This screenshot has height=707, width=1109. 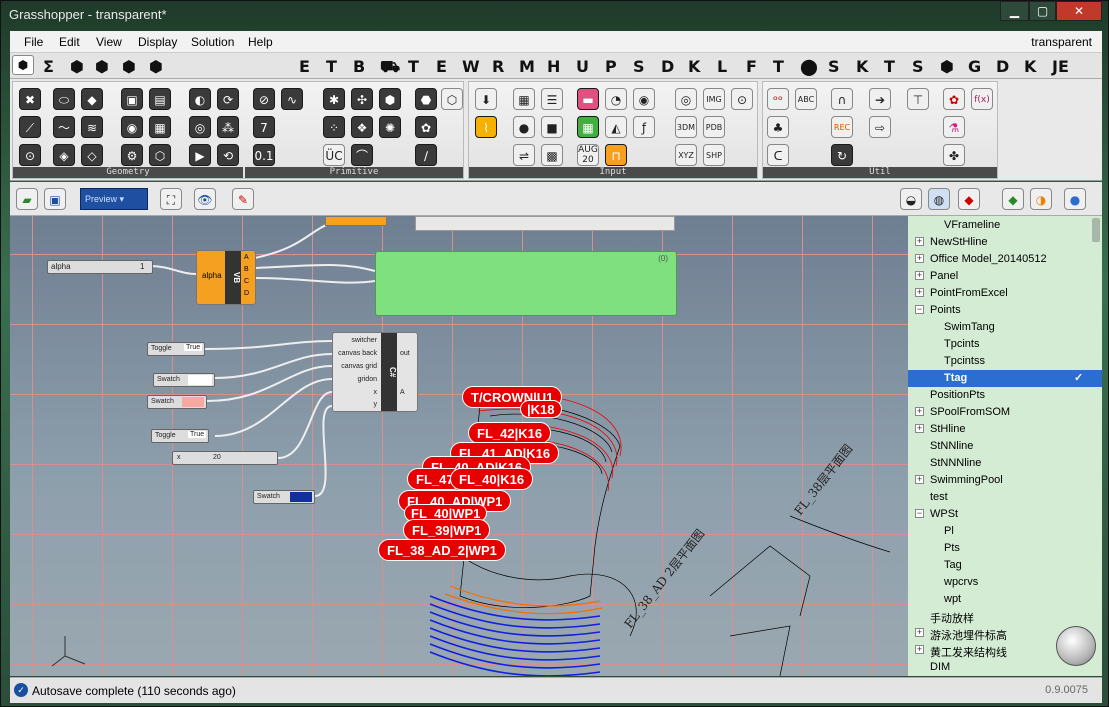 I want to click on tree-item: Pts, so click(x=1005, y=548).